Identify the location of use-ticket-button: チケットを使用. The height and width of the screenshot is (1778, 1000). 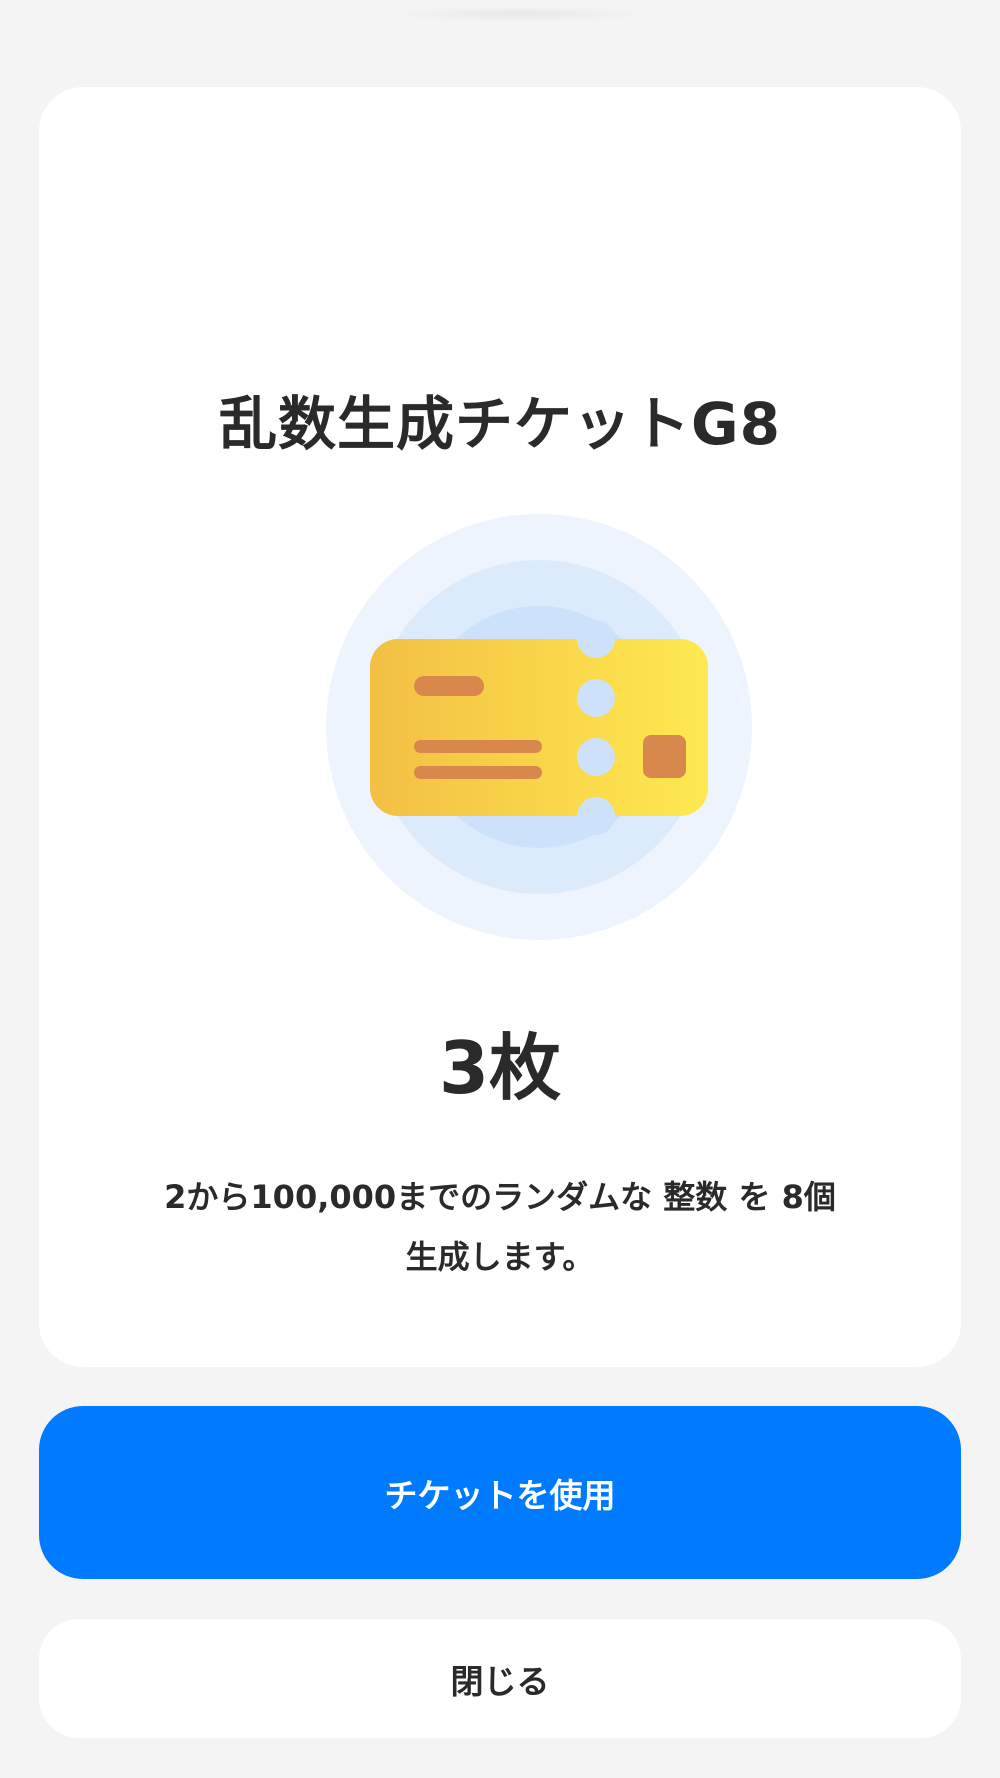
(500, 1492).